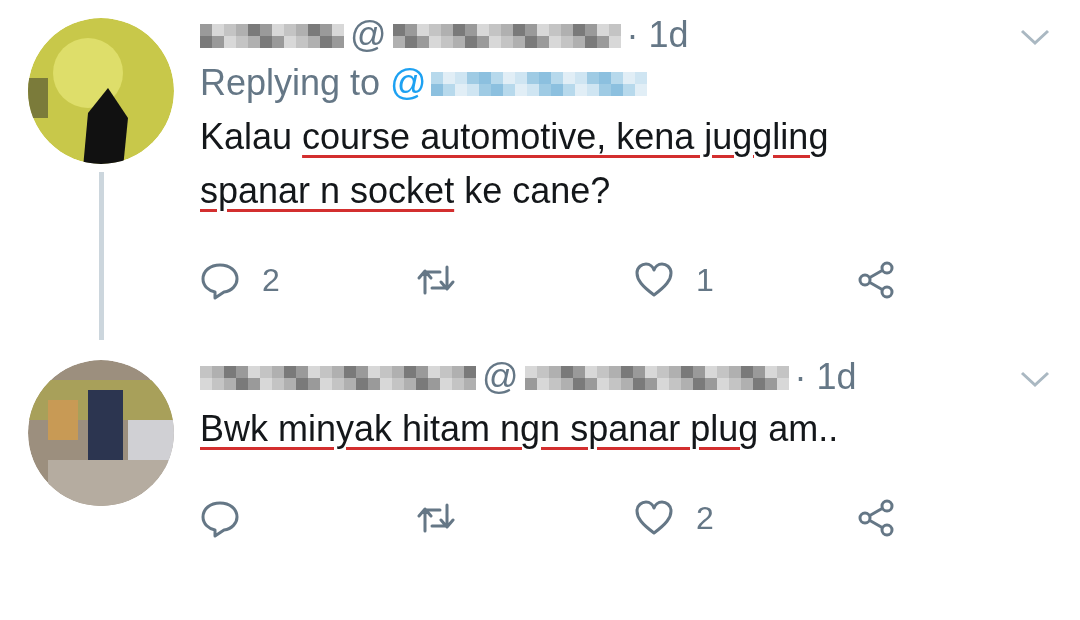 The image size is (1080, 620). I want to click on count: 1, so click(705, 280).